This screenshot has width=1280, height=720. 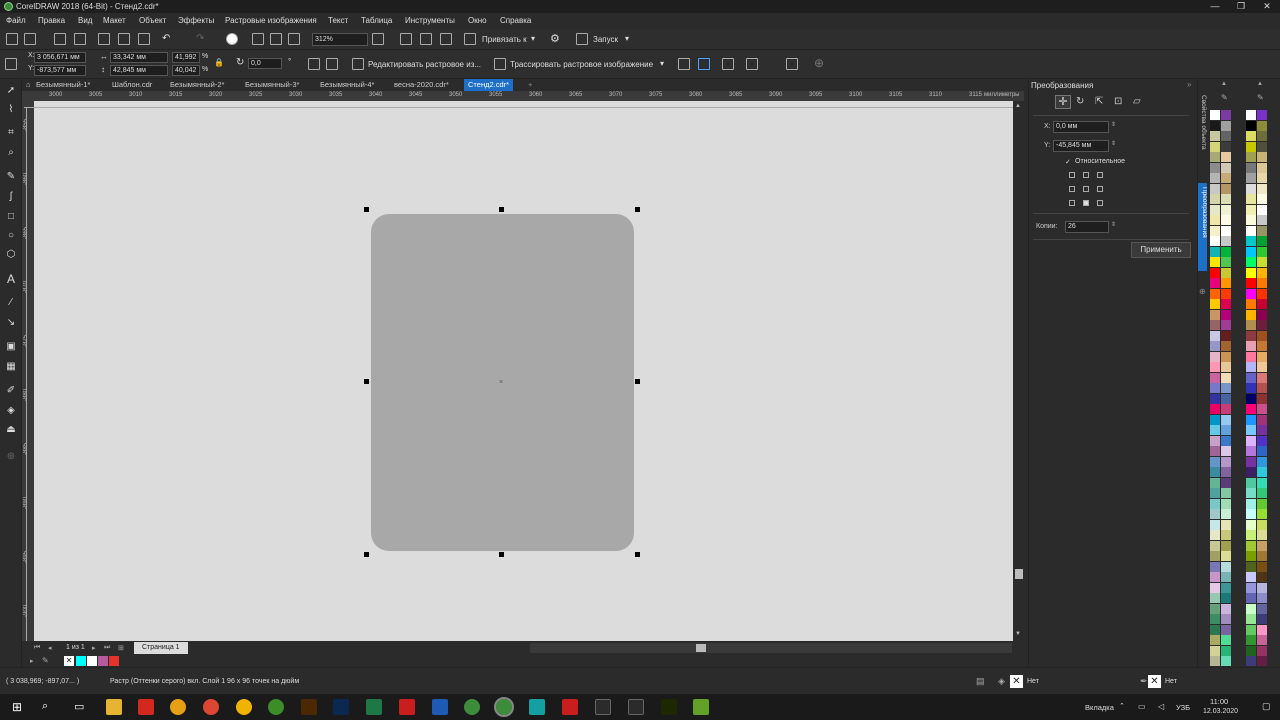 What do you see at coordinates (1118, 101) in the screenshot?
I see `size-transform-icon: ⊡` at bounding box center [1118, 101].